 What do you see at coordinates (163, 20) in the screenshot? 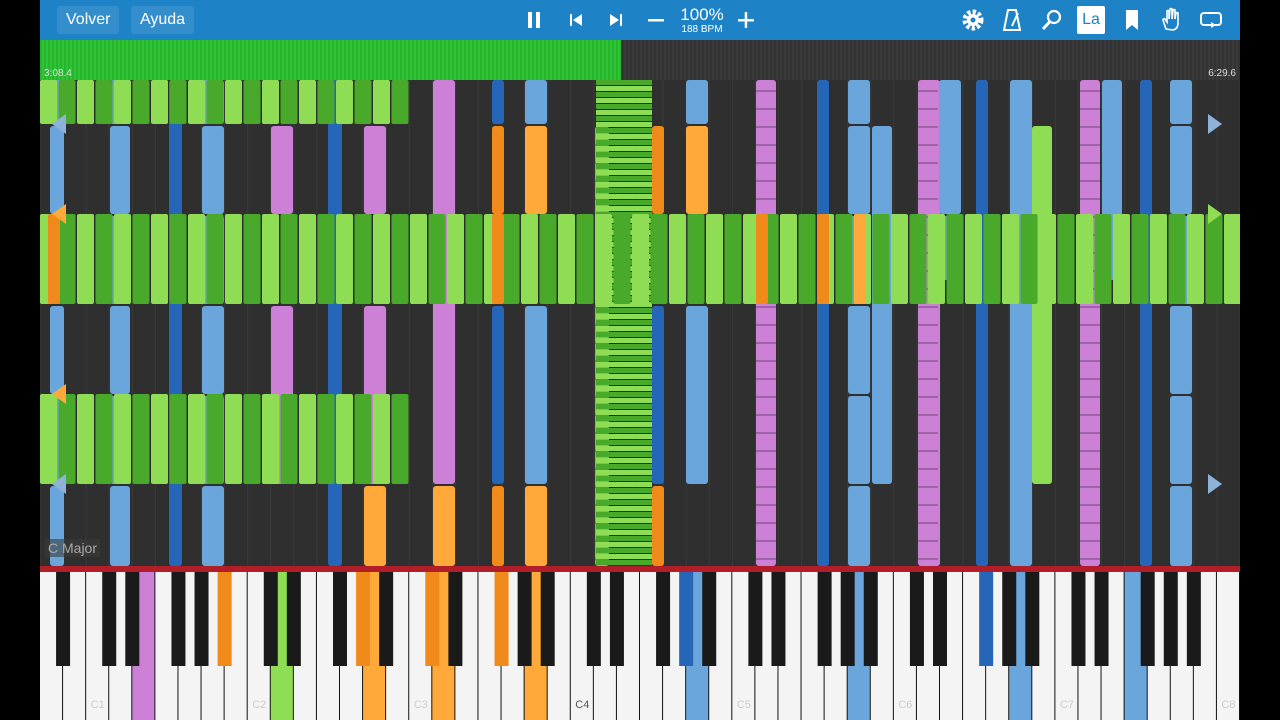
I see `help-button: Ayuda` at bounding box center [163, 20].